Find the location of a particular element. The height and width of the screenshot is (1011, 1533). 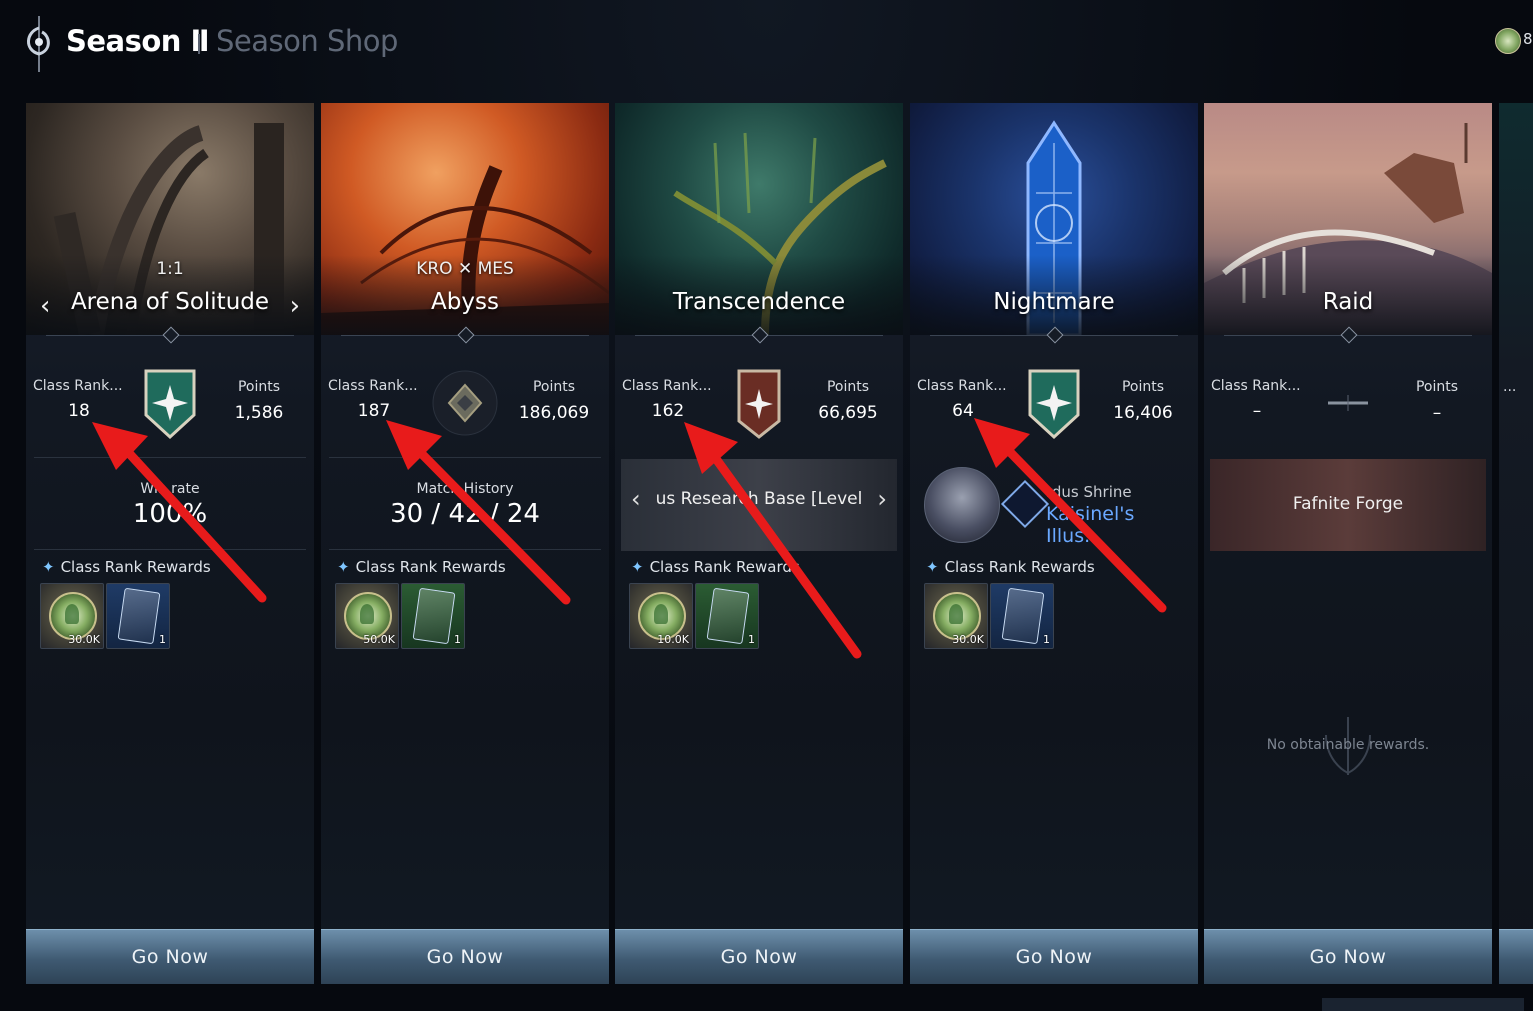

mode-title: Raid is located at coordinates (1348, 302).